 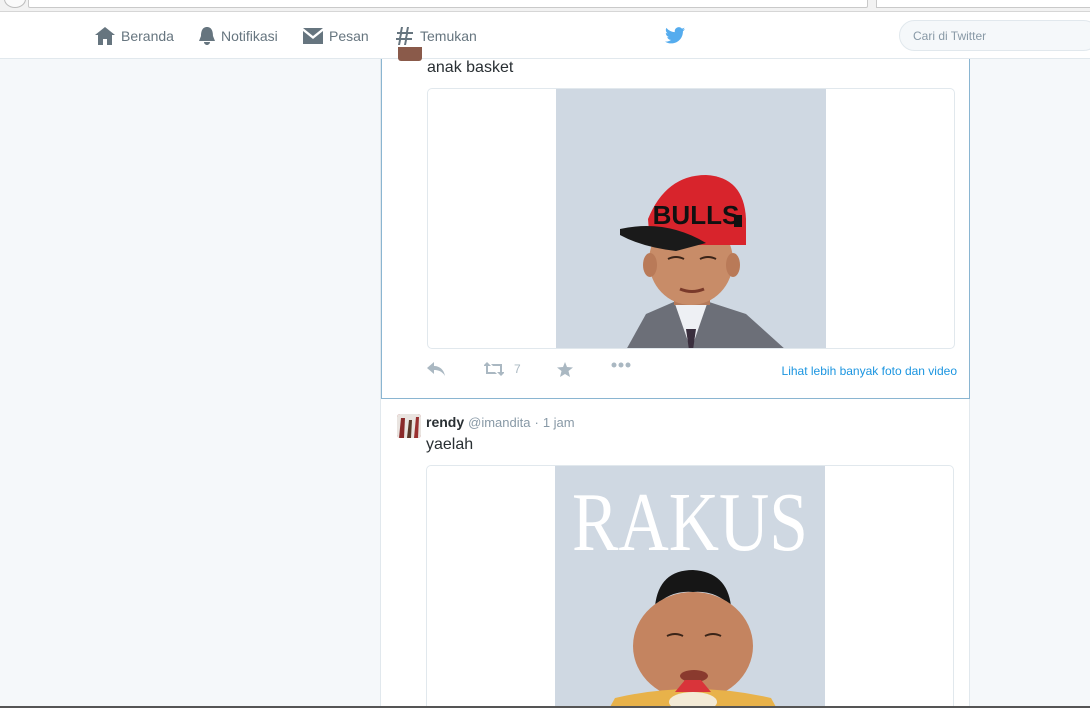 I want to click on search-input: Cari di Twitter, so click(x=994, y=35).